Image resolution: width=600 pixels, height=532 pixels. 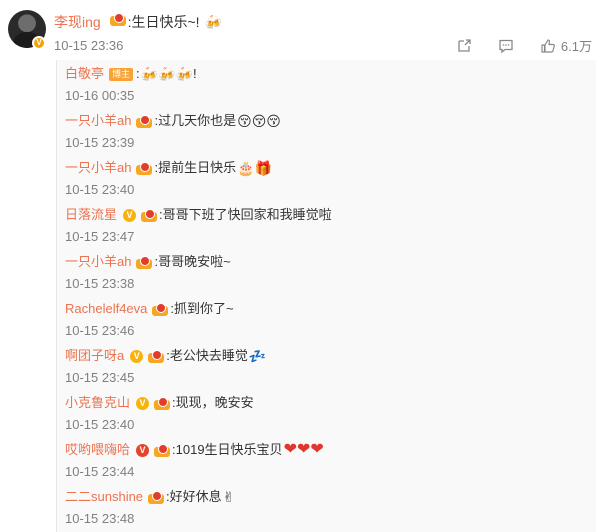 What do you see at coordinates (194, 461) in the screenshot?
I see `list-item: 哎哟喂嗨哈 V :1019生日快乐宝贝 ❤❤❤ 10-15 23:44` at bounding box center [194, 461].